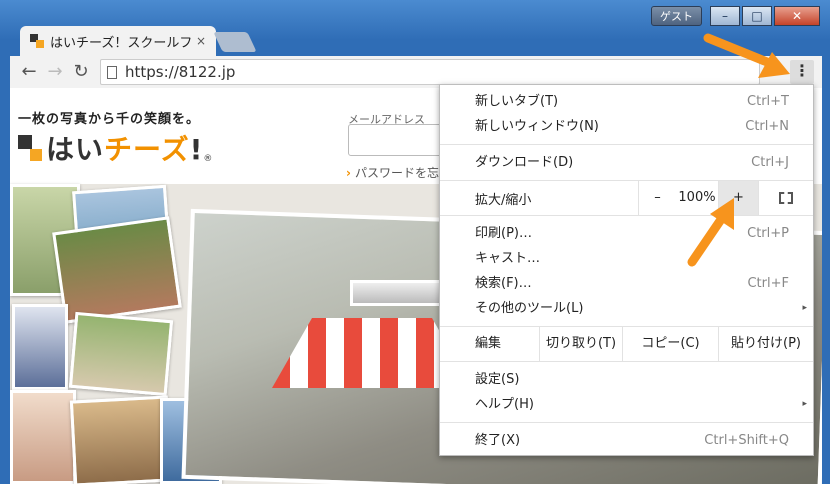 This screenshot has width=830, height=484. I want to click on menu-item-download: ダウンロード(D) Ctrl+J, so click(626, 162).